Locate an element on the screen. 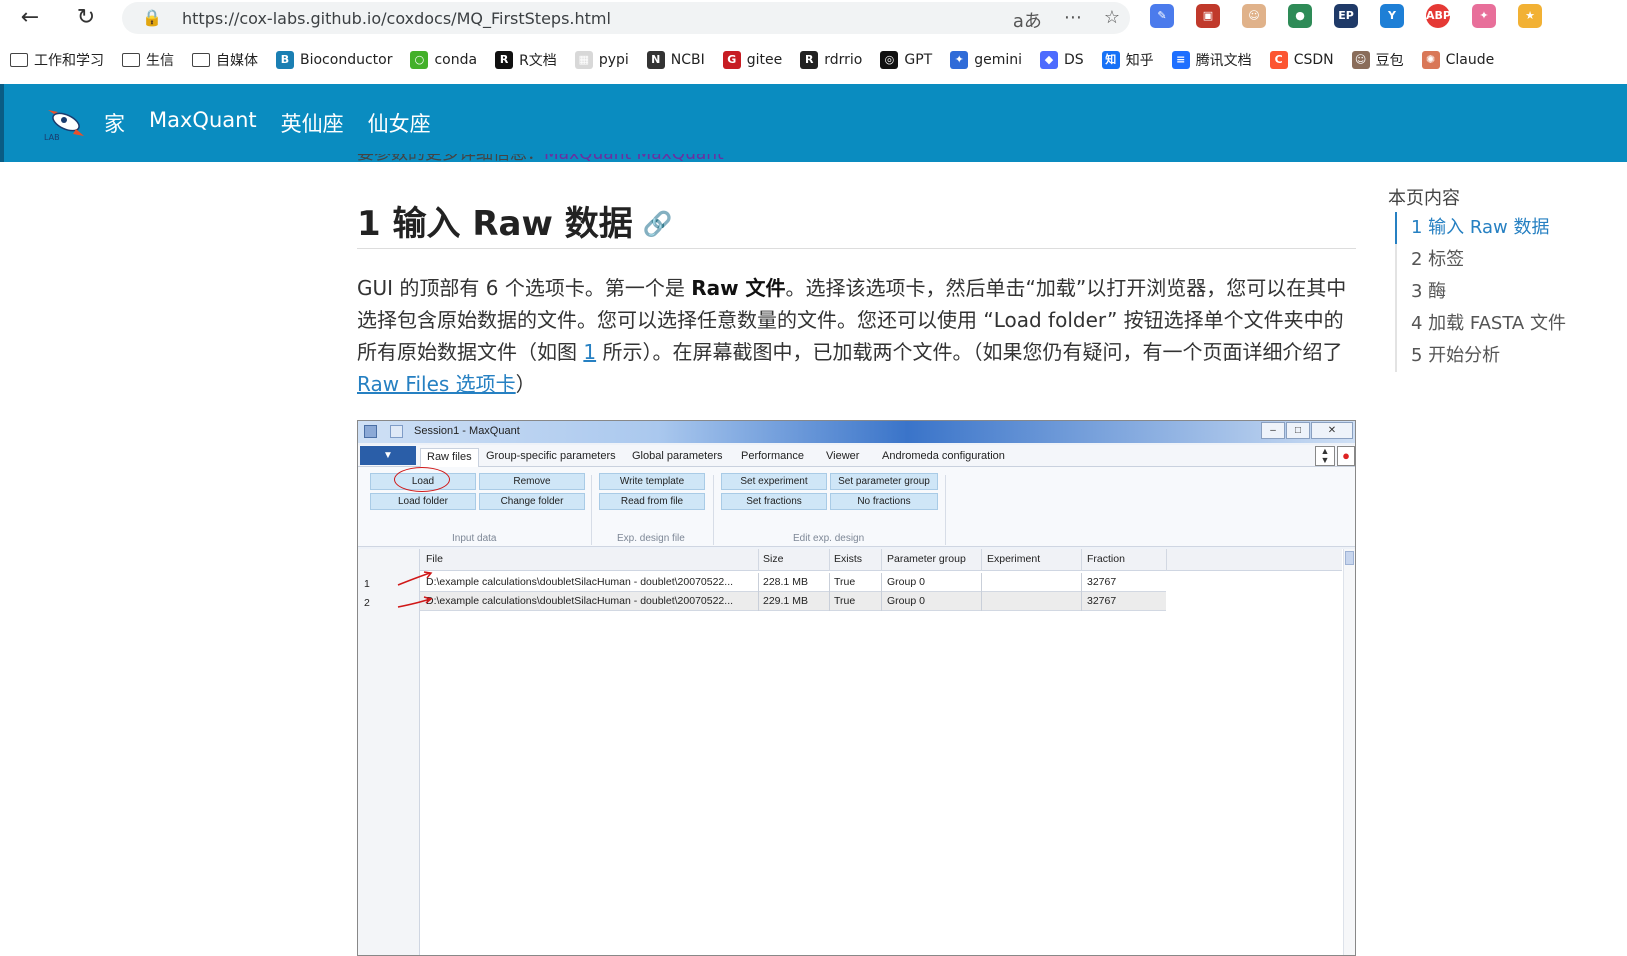 This screenshot has height=956, width=1627. more-icon: ⋯ is located at coordinates (1073, 20).